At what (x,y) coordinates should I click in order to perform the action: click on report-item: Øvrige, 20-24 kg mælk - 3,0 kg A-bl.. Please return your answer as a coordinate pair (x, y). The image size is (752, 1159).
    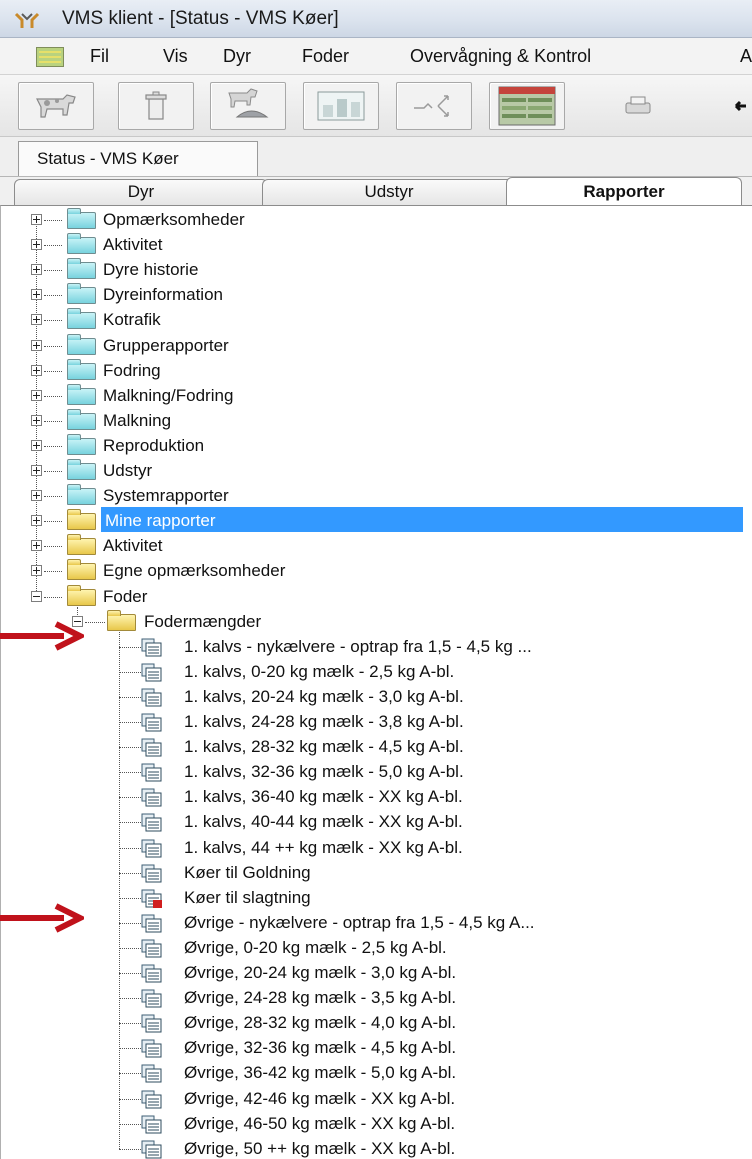
    Looking at the image, I should click on (371, 973).